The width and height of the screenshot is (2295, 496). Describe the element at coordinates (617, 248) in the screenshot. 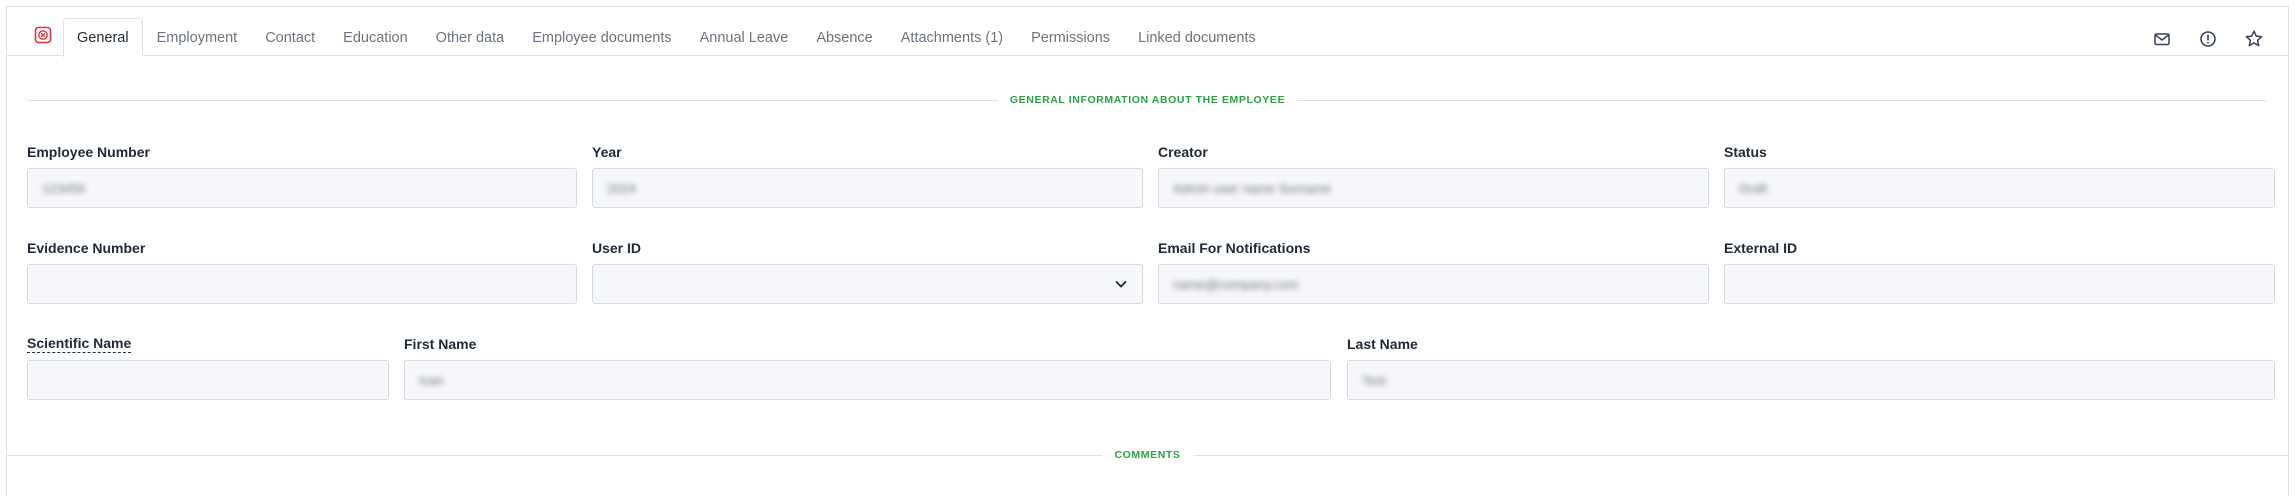

I see `field-label: User ID` at that location.